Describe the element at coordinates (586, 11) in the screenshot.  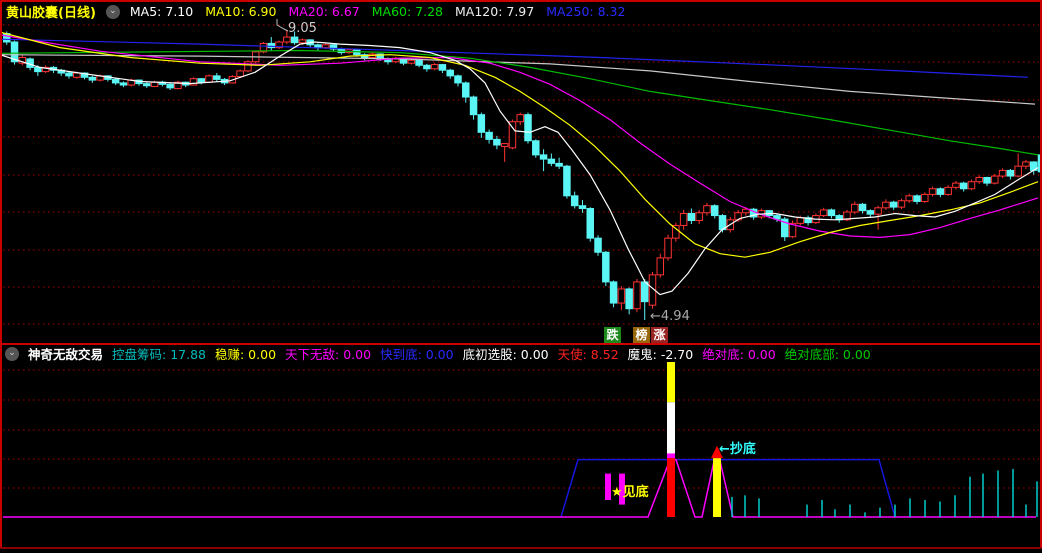
I see `ma-label: MA250: 8.32` at that location.